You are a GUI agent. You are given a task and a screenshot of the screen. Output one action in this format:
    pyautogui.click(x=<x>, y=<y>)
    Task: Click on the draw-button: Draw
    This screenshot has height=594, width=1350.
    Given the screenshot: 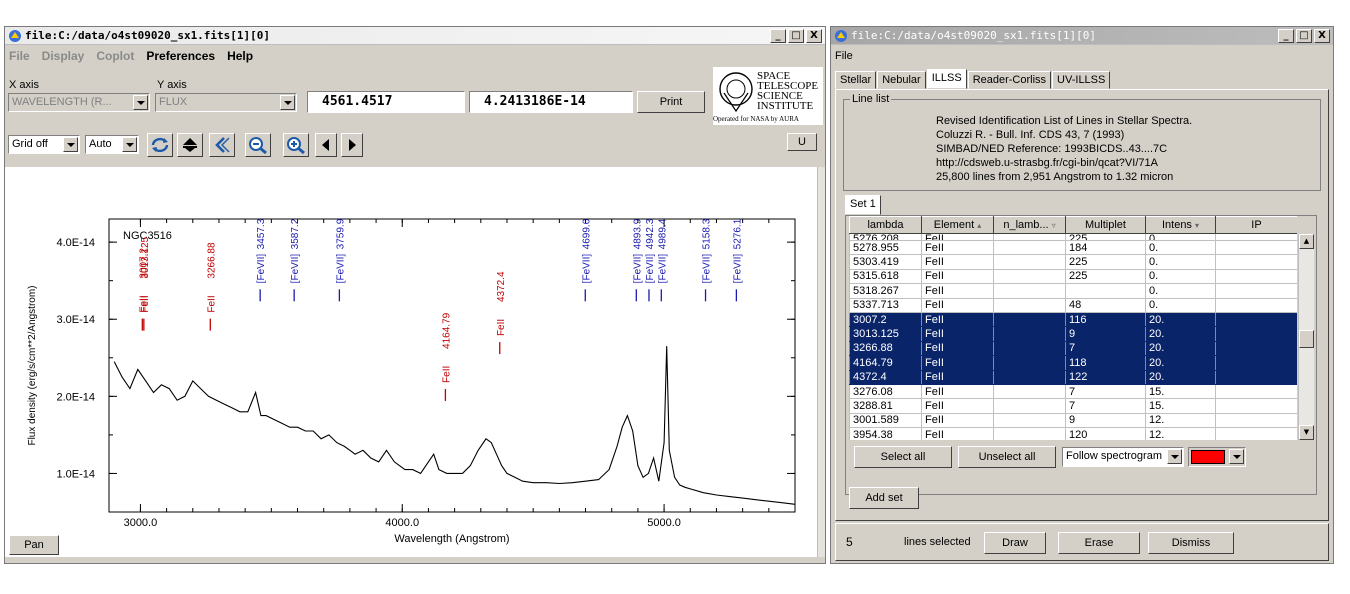 What is the action you would take?
    pyautogui.click(x=1015, y=543)
    